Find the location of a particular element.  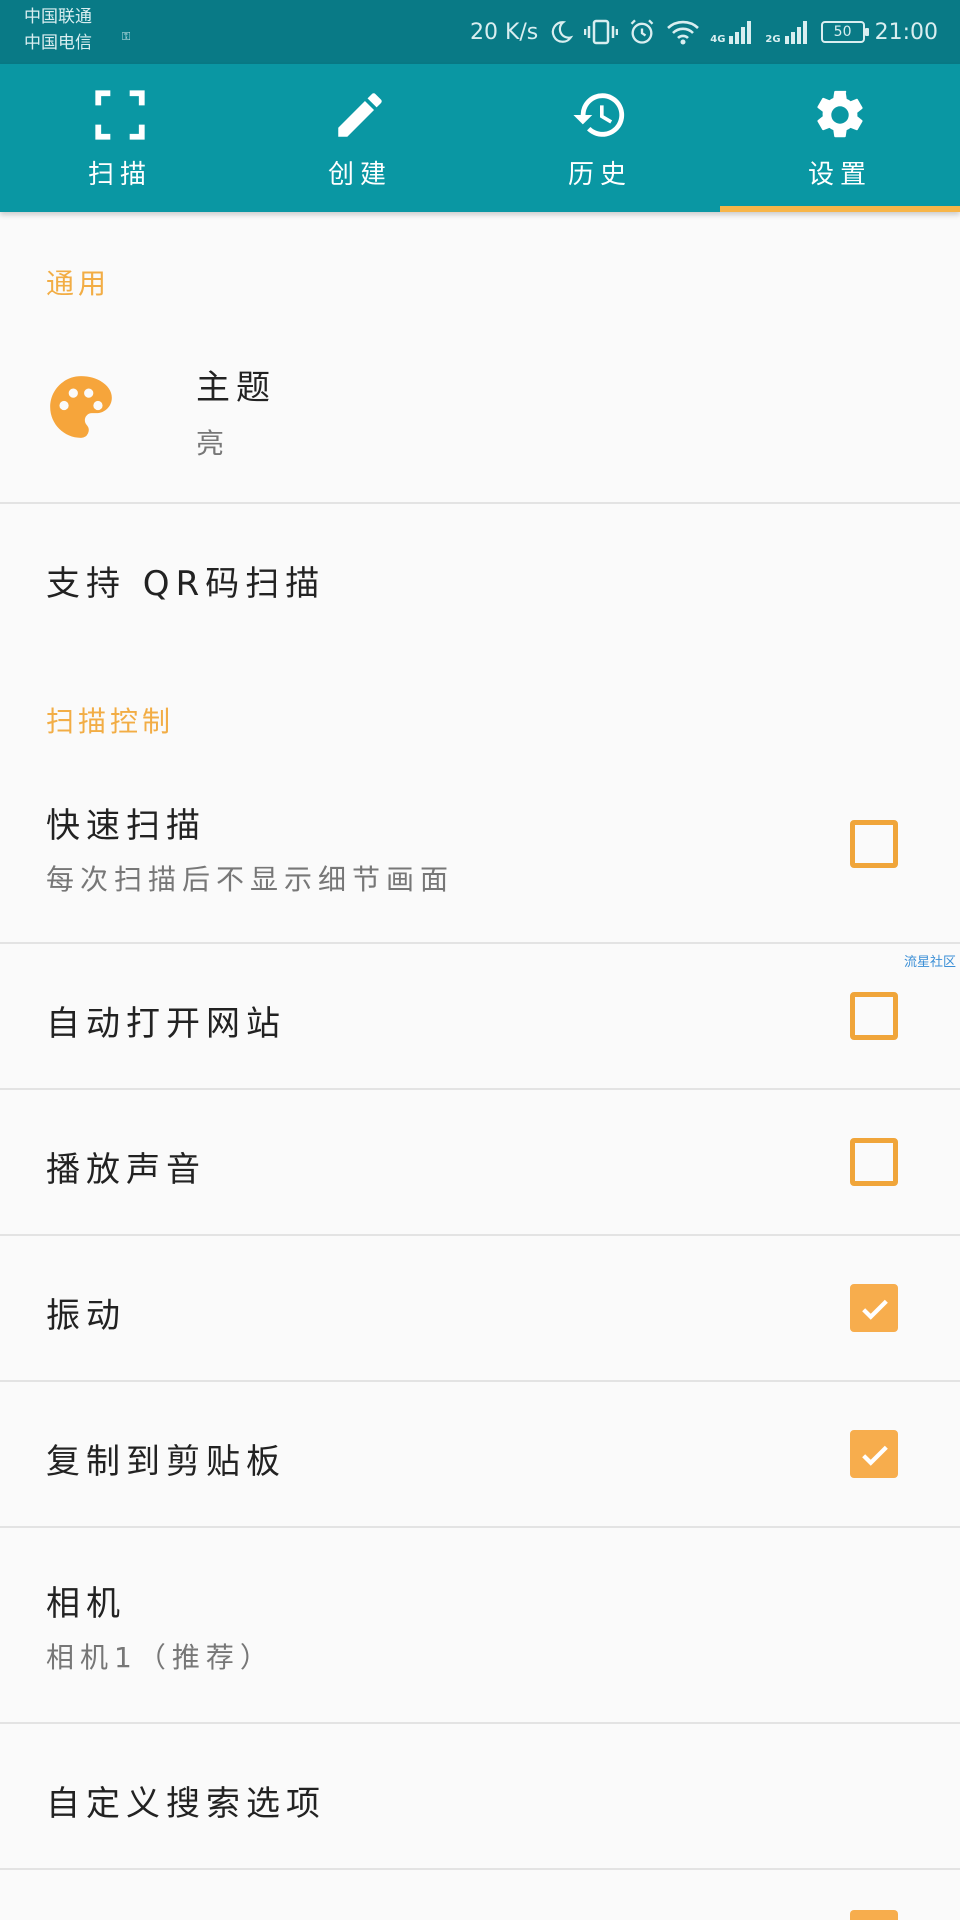

tab-label: 历史 is located at coordinates (599, 175).